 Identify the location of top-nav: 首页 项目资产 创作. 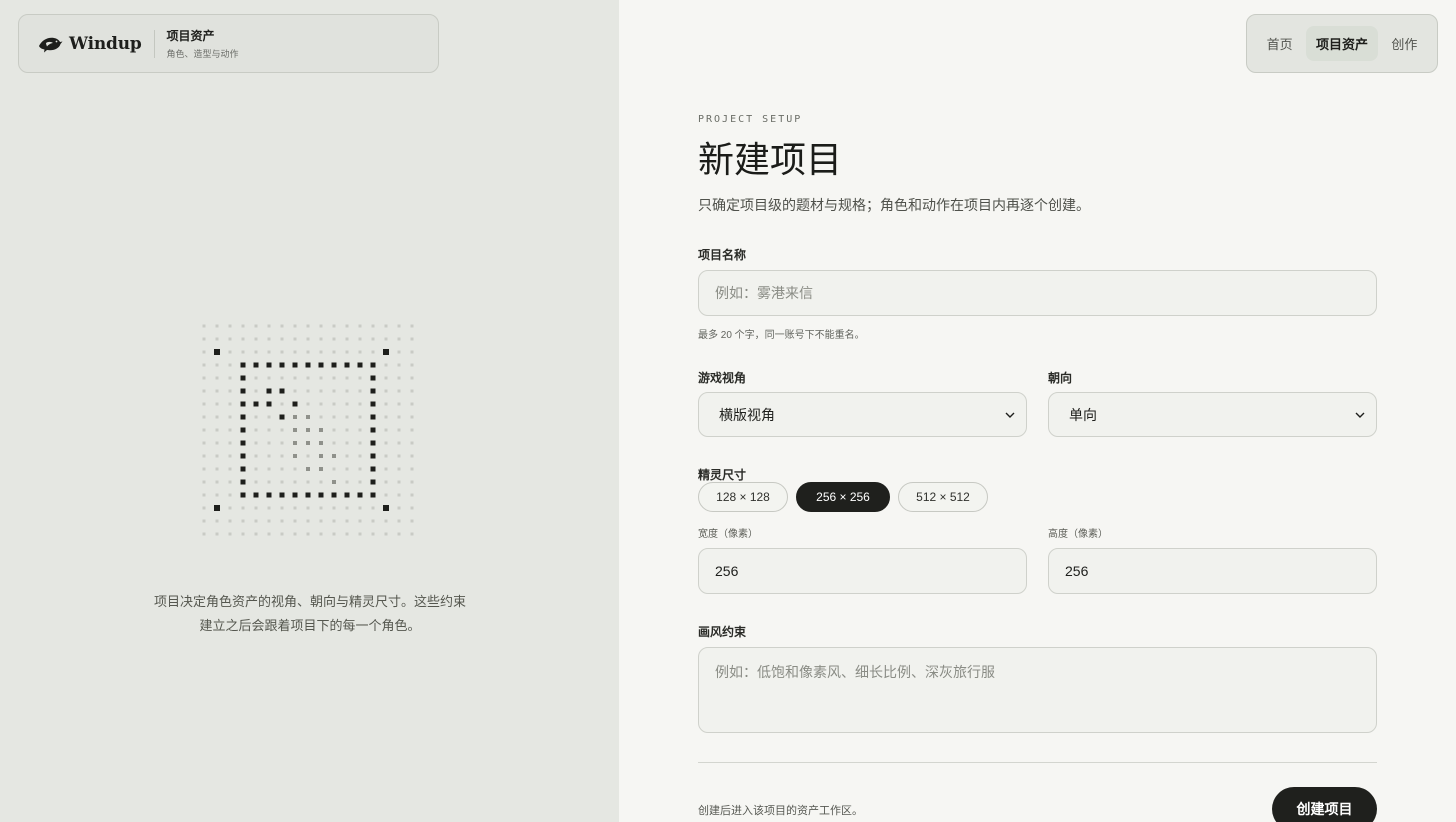
(1342, 43).